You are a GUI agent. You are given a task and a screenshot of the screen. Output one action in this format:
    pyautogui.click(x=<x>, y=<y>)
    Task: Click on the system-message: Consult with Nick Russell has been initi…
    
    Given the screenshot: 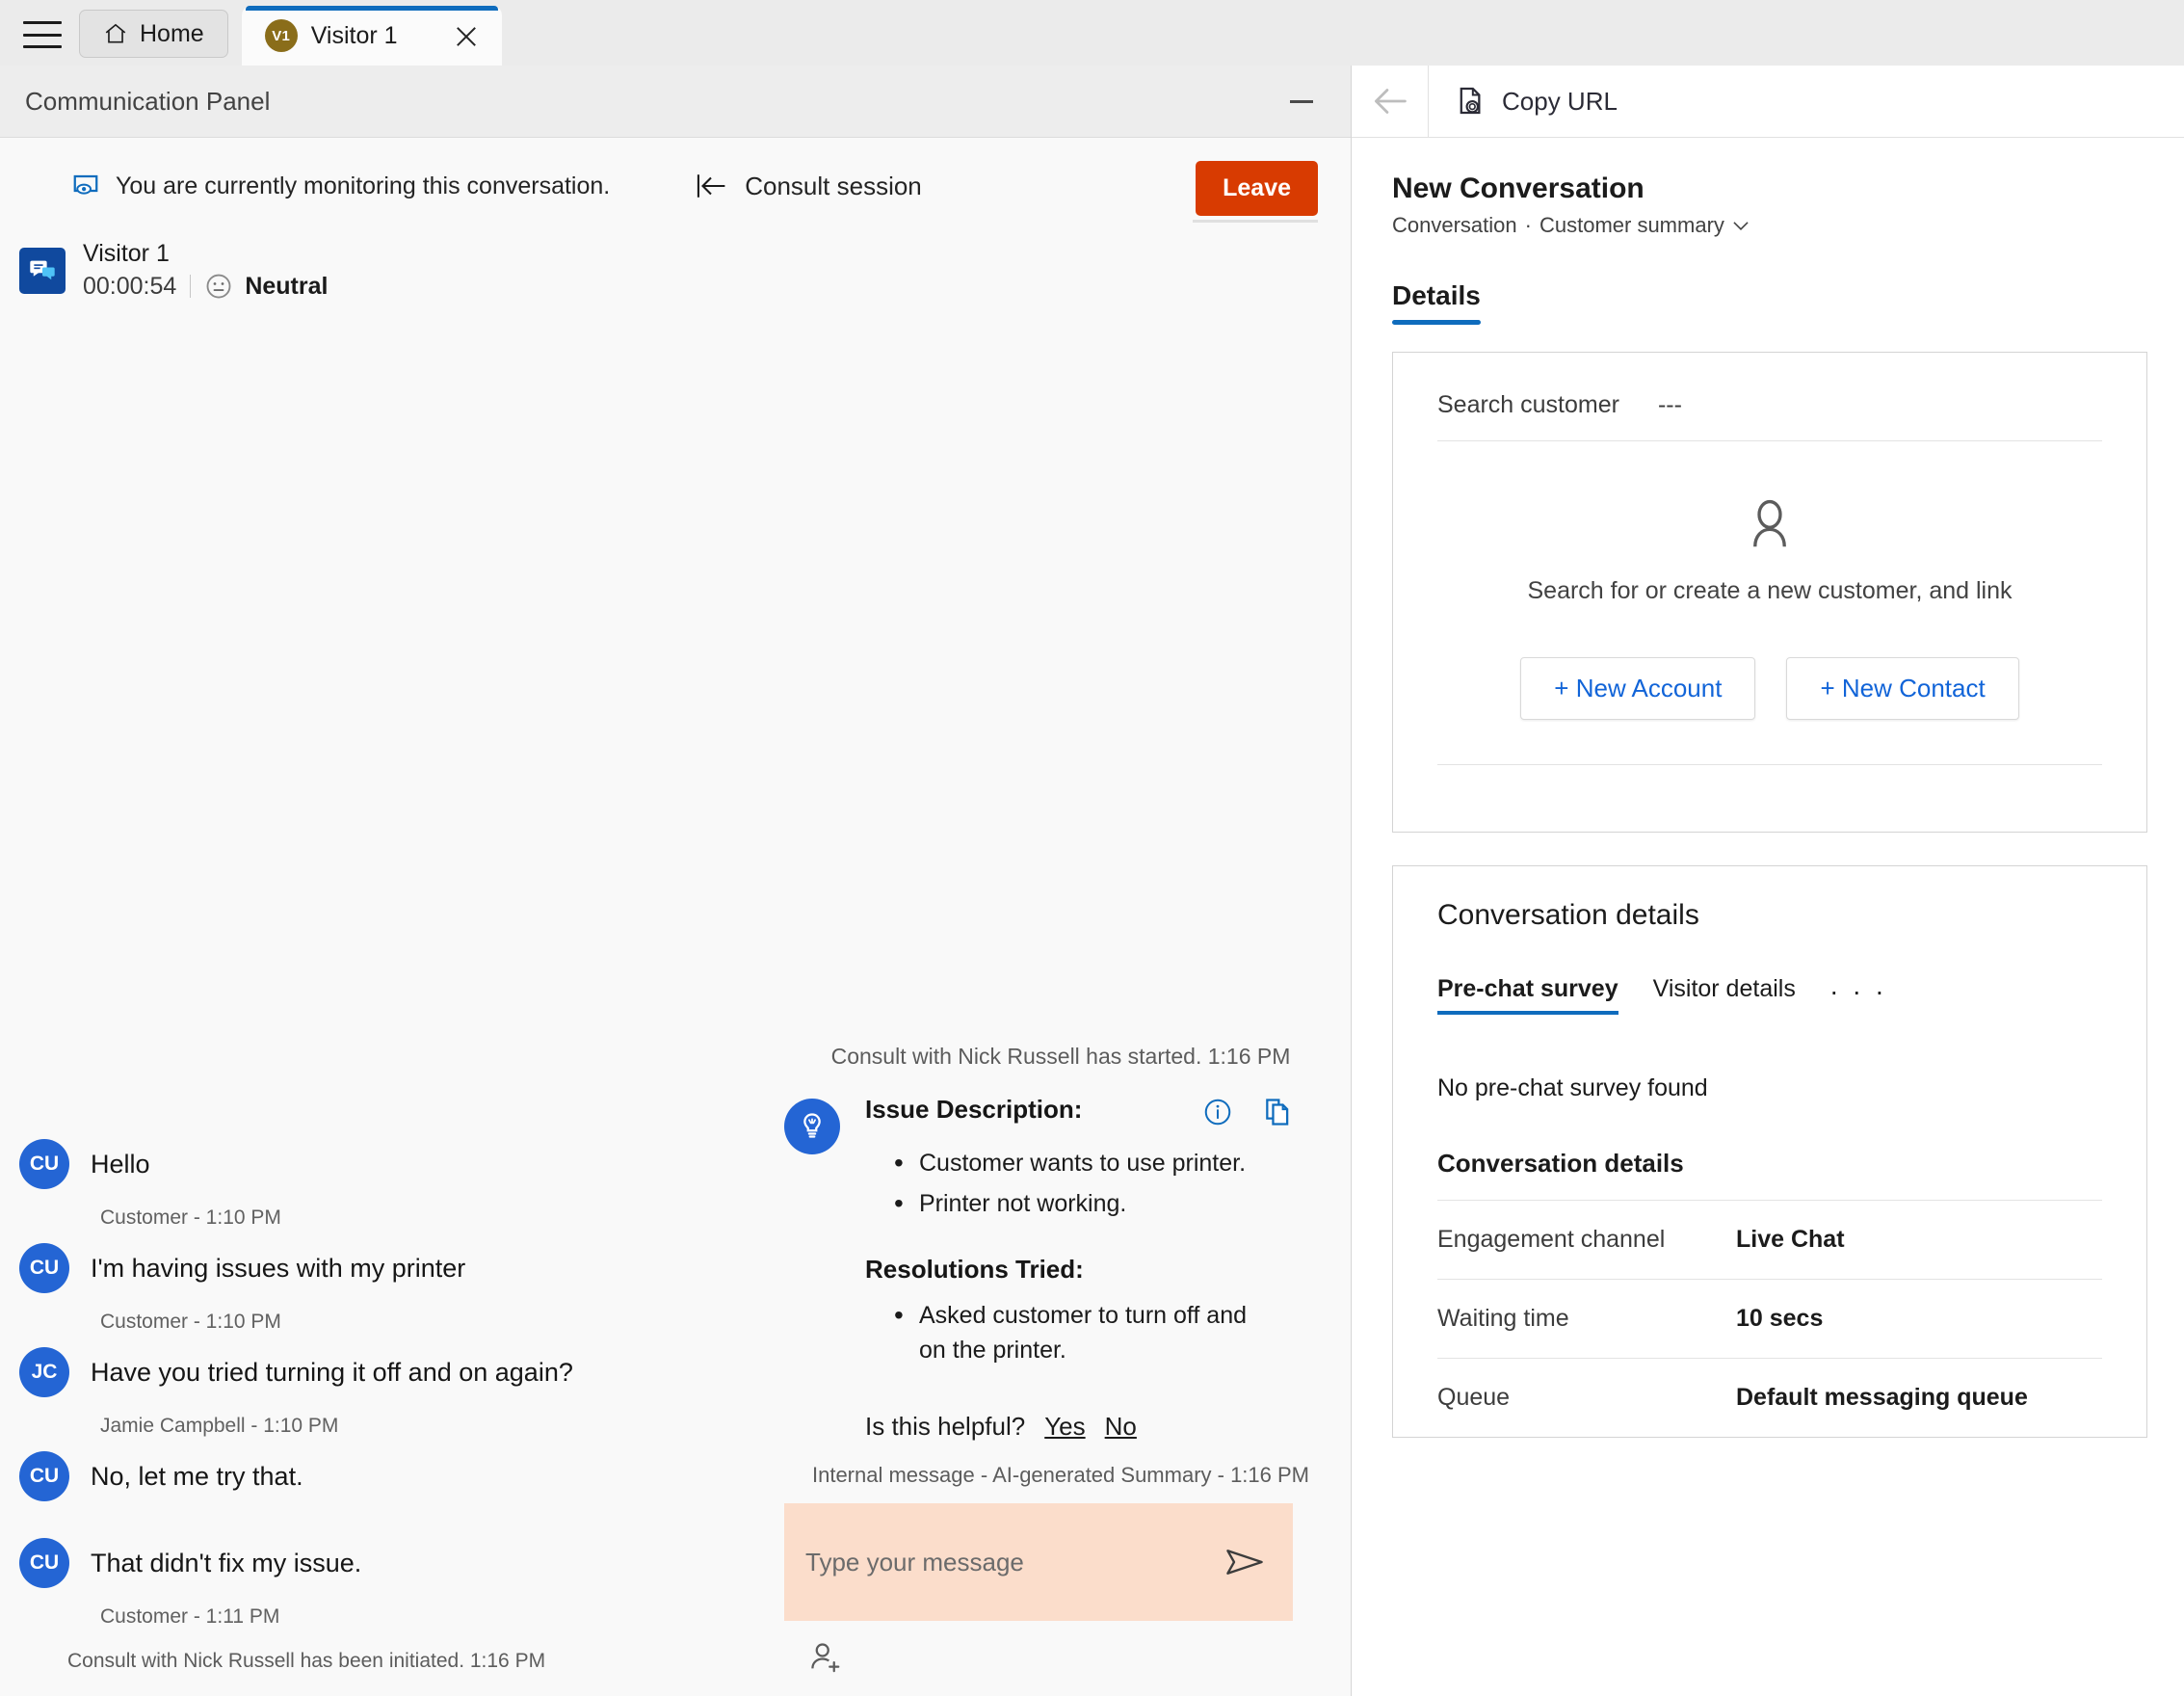 What is the action you would take?
    pyautogui.click(x=306, y=1661)
    